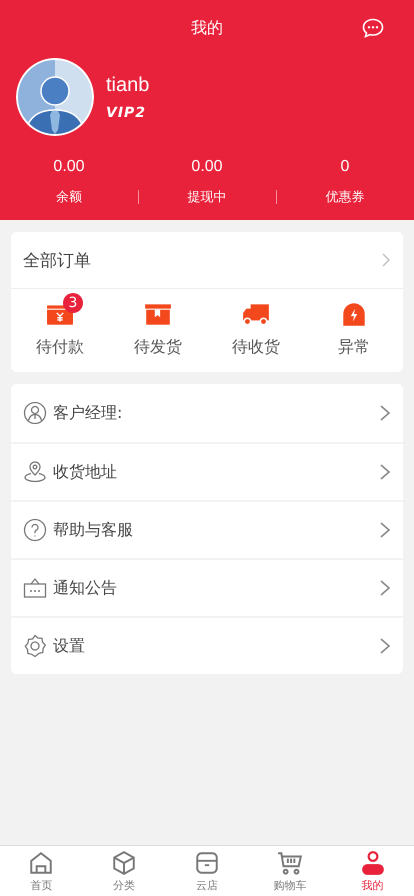 This screenshot has width=414, height=896. I want to click on tab-item: 云店, so click(207, 871).